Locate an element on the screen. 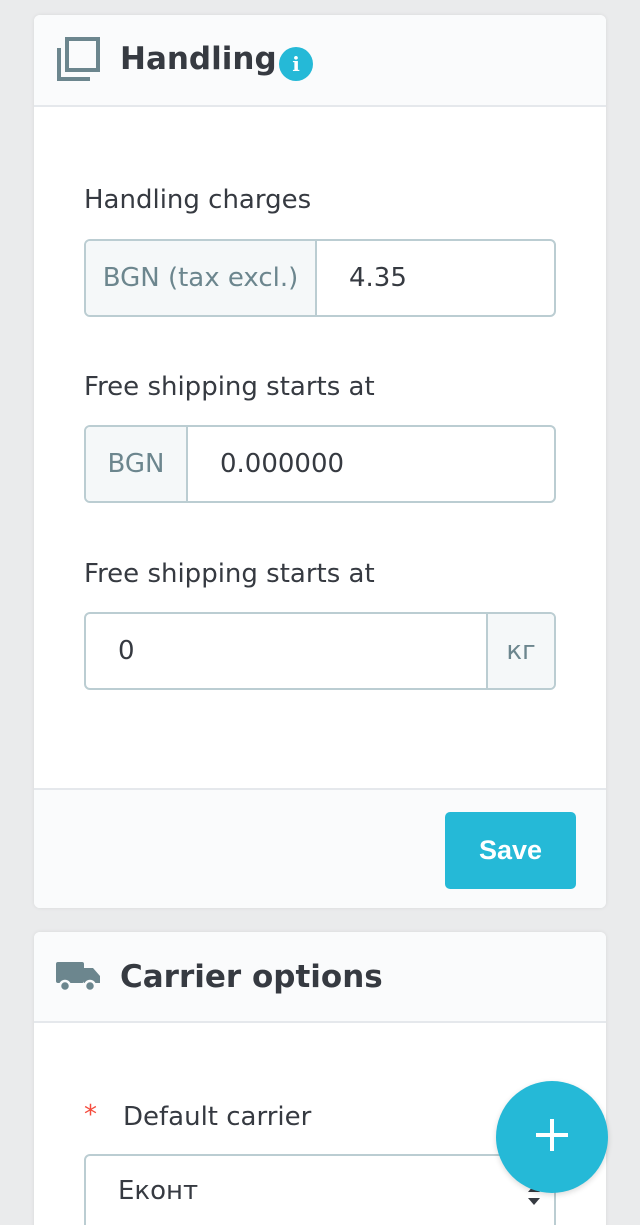  handling-charges-currency-addon: BGN (tax excl.) is located at coordinates (201, 278).